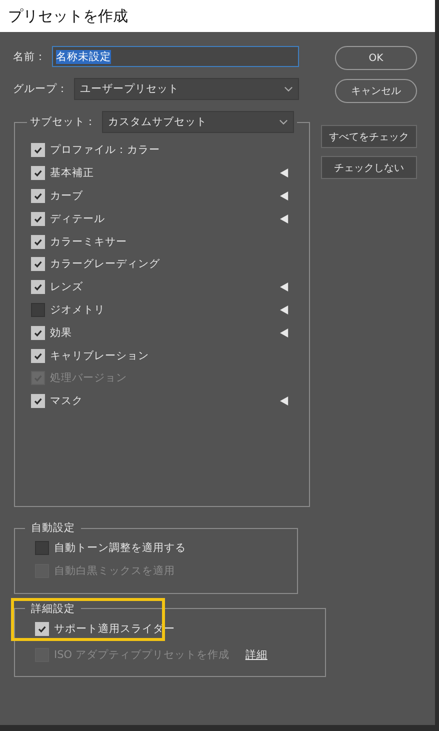 This screenshot has width=439, height=731. What do you see at coordinates (29, 57) in the screenshot?
I see `name-label: 名前：` at bounding box center [29, 57].